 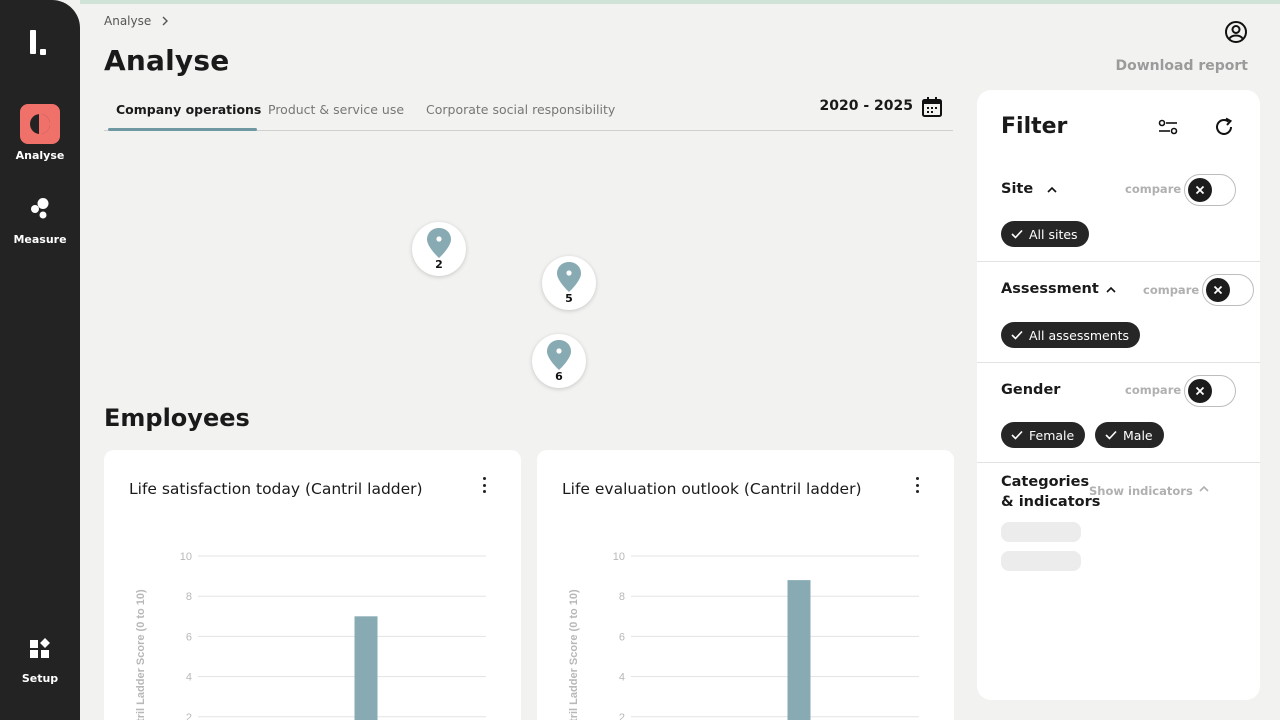 What do you see at coordinates (867, 106) in the screenshot?
I see `date-range: 2020 - 2025` at bounding box center [867, 106].